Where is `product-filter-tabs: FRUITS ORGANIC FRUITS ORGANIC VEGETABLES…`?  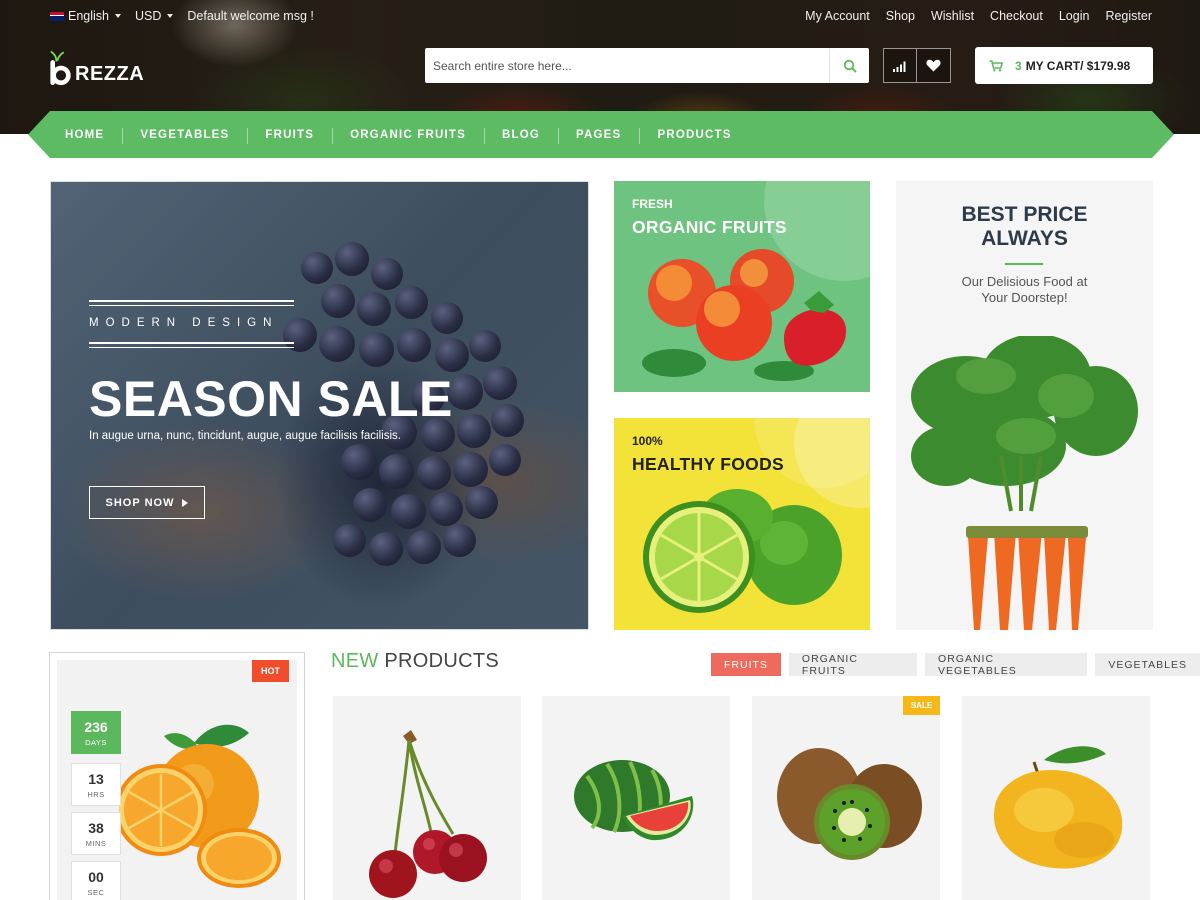 product-filter-tabs: FRUITS ORGANIC FRUITS ORGANIC VEGETABLES… is located at coordinates (955, 665).